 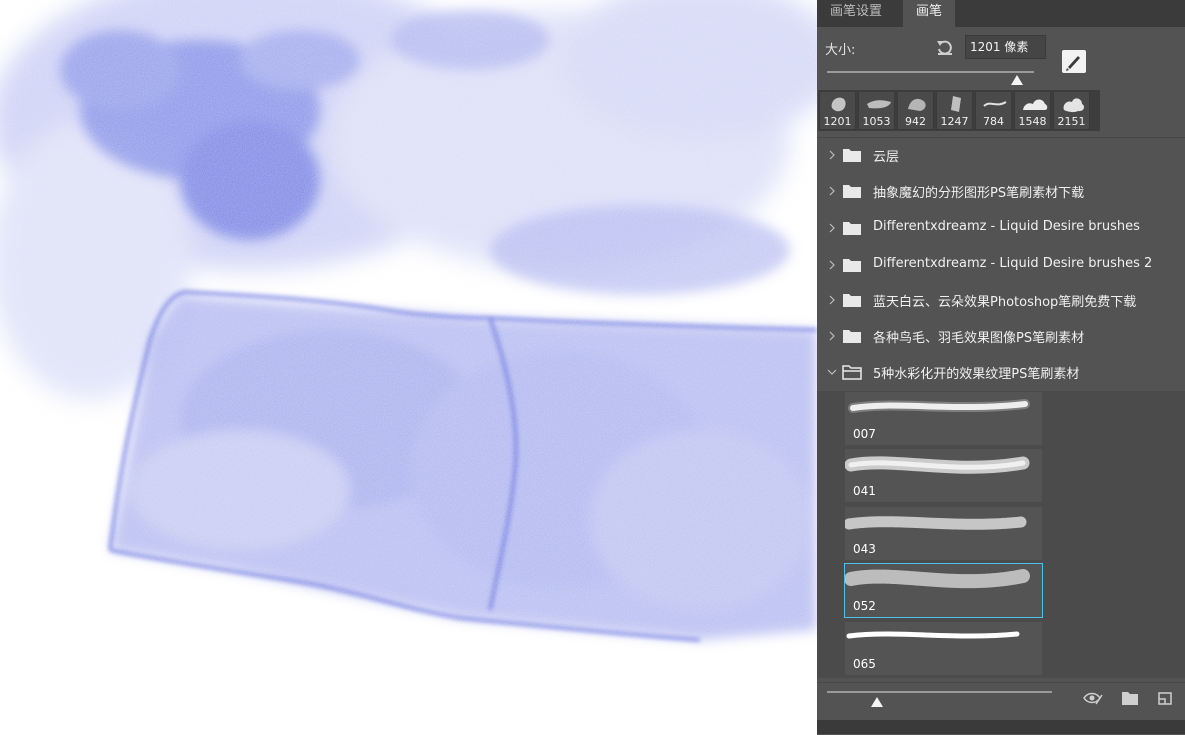 What do you see at coordinates (954, 121) in the screenshot?
I see `recent-brush-size: 1247` at bounding box center [954, 121].